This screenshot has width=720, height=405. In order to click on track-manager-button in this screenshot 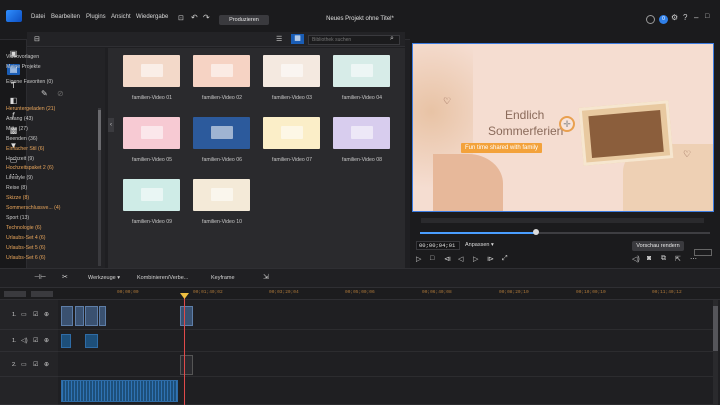, I will do `click(15, 294)`.